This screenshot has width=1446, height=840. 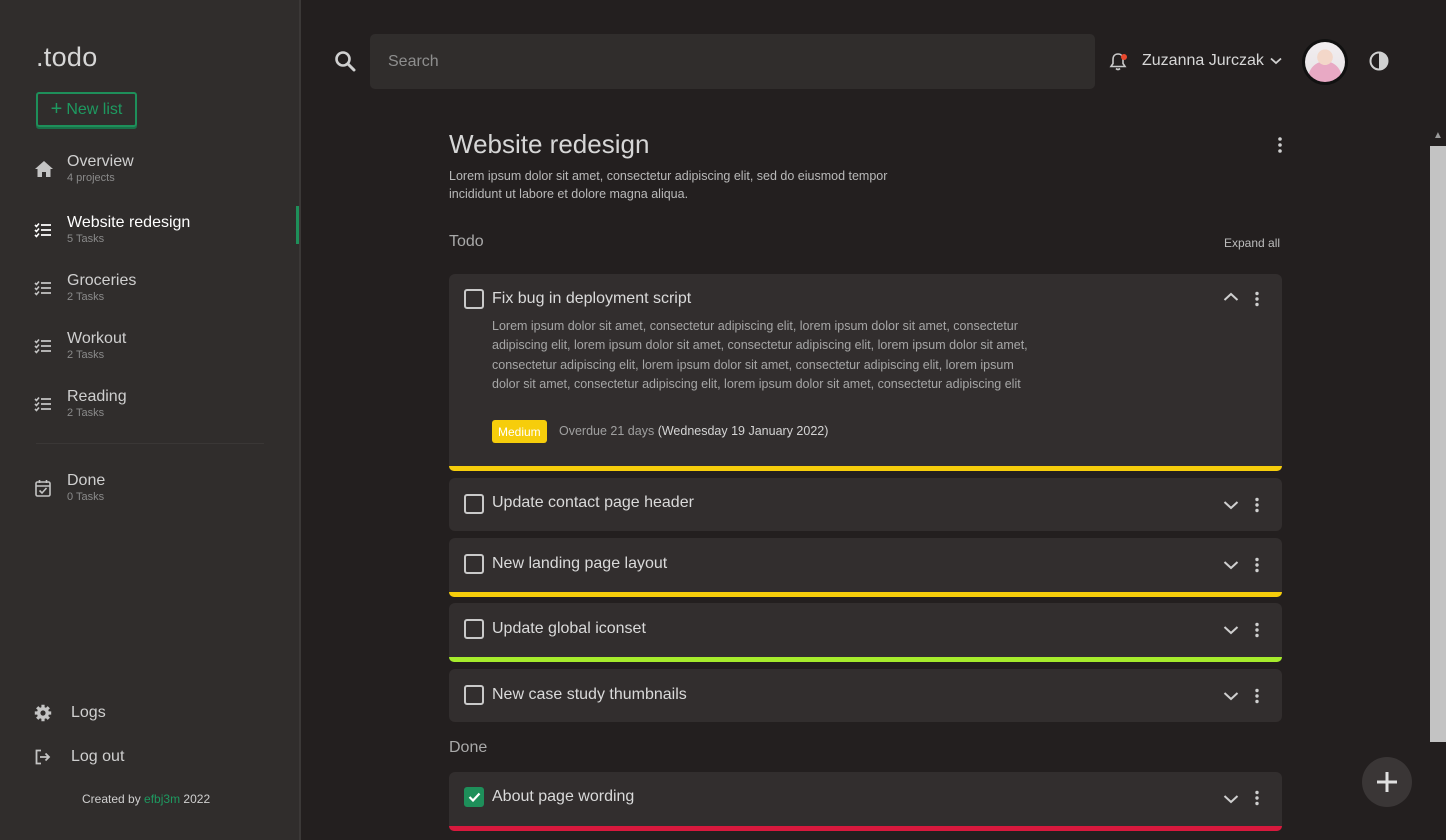 I want to click on task-title: About page wording, so click(x=563, y=796).